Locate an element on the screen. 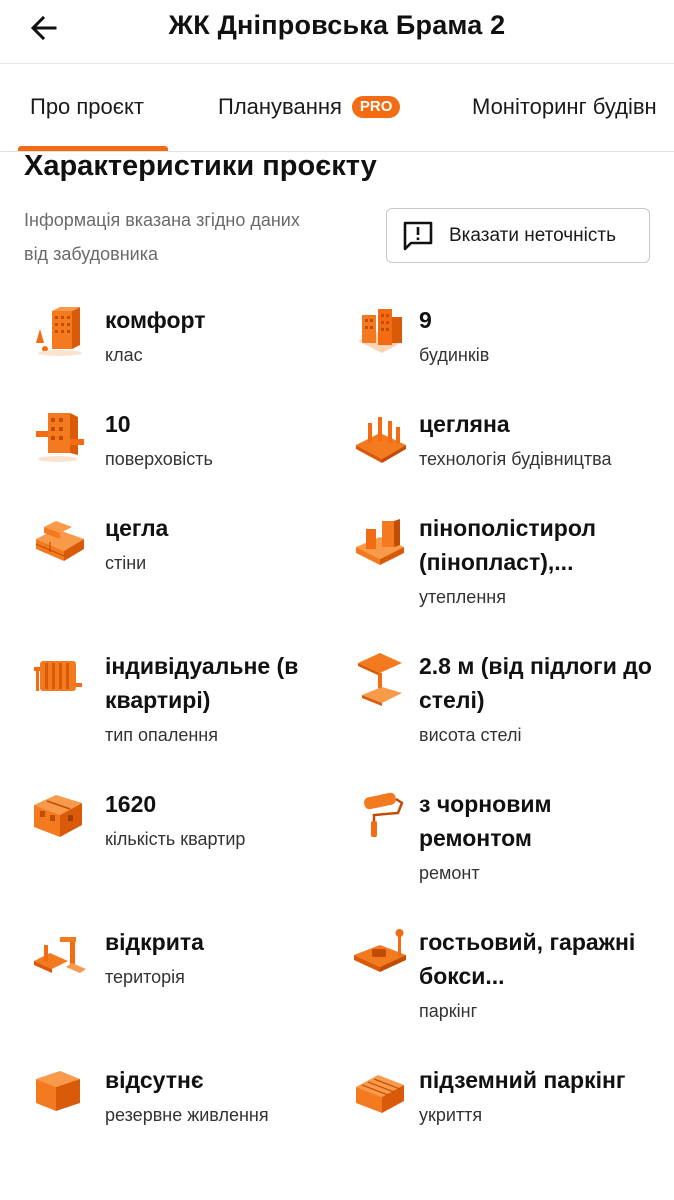 This screenshot has width=674, height=1200. char-value: відкрита is located at coordinates (154, 942).